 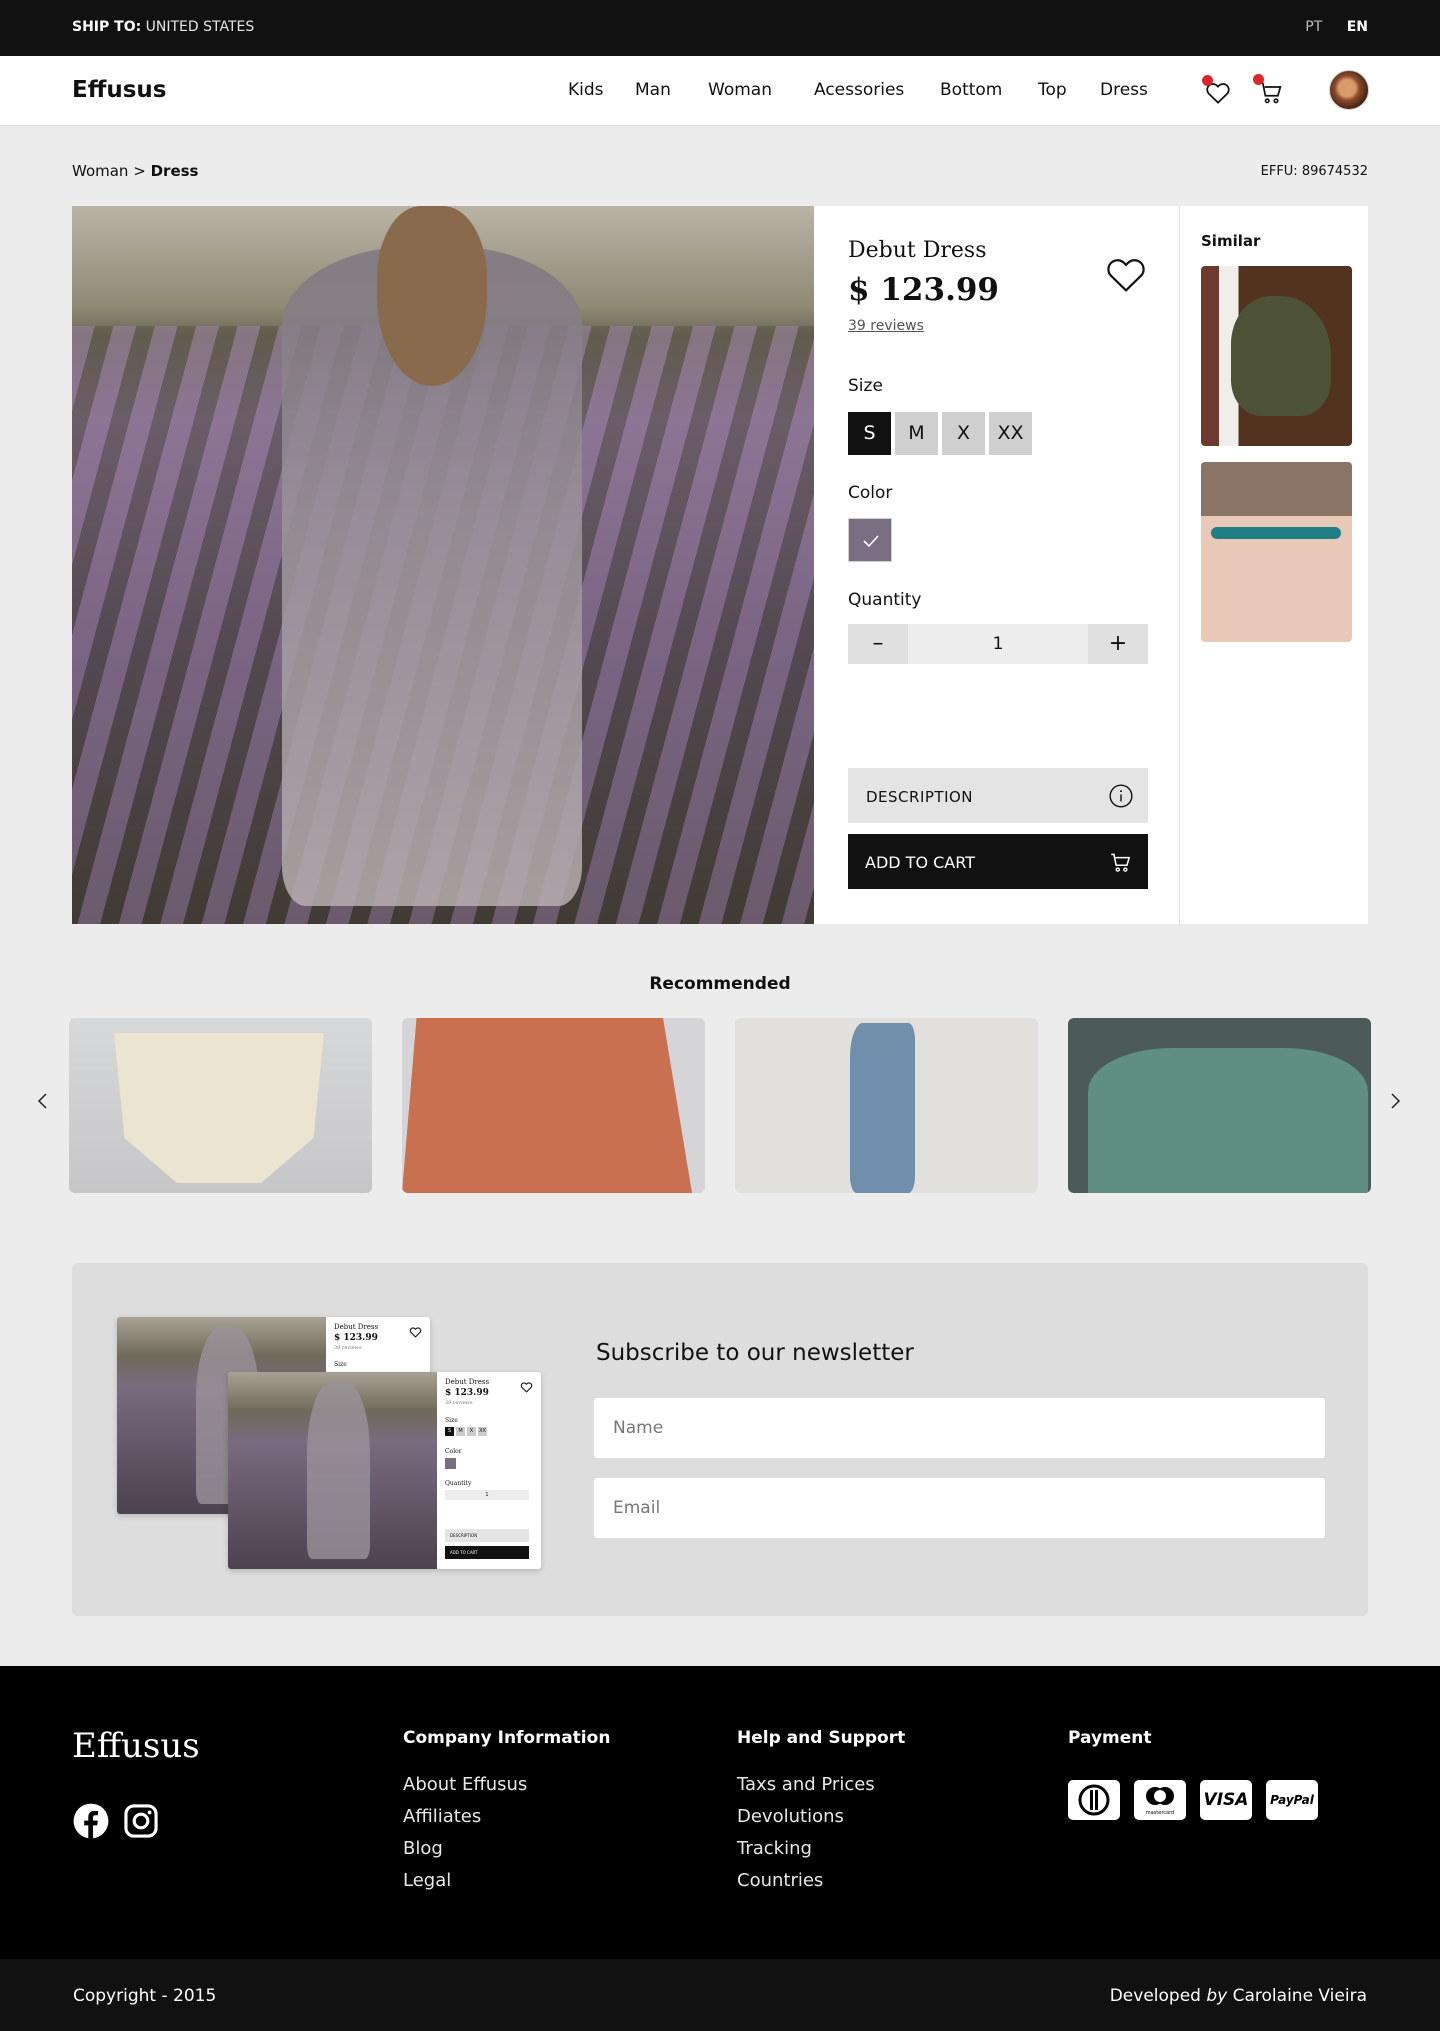 I want to click on product-price: $ 123.99, so click(x=924, y=290).